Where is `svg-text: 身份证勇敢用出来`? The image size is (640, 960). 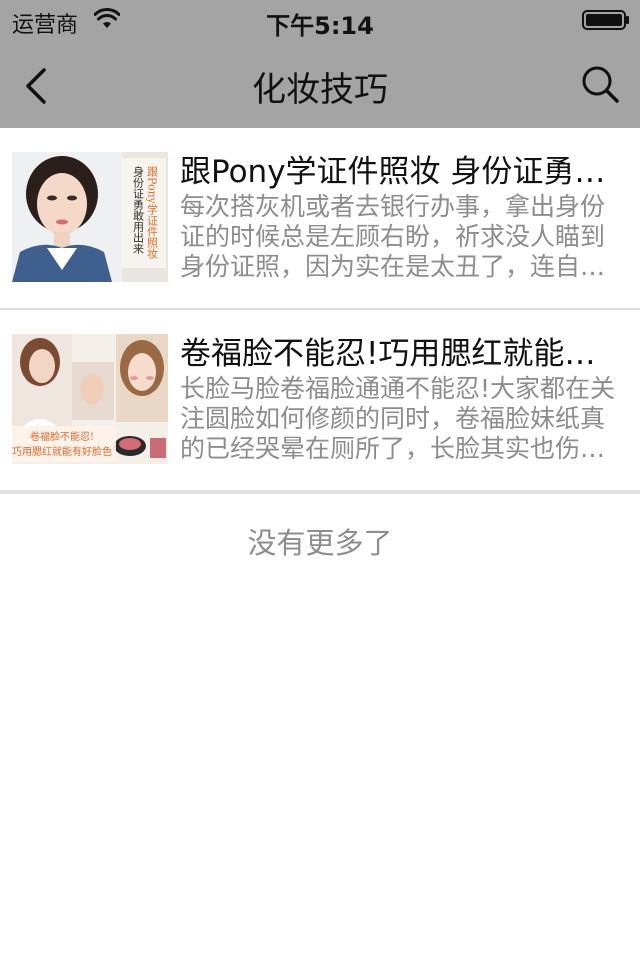 svg-text: 身份证勇敢用出来 is located at coordinates (138, 209).